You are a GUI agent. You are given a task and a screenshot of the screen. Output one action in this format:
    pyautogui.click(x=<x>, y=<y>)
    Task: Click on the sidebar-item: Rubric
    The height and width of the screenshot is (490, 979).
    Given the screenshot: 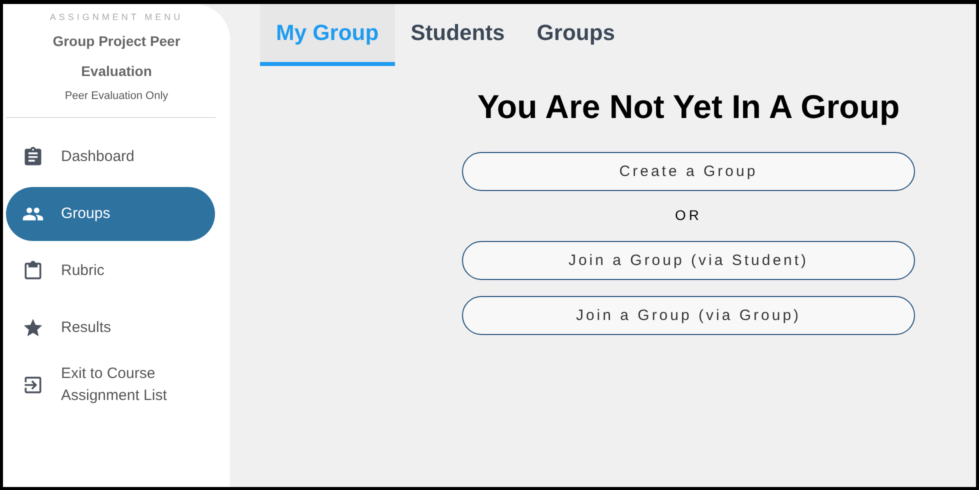 What is the action you would take?
    pyautogui.click(x=110, y=271)
    